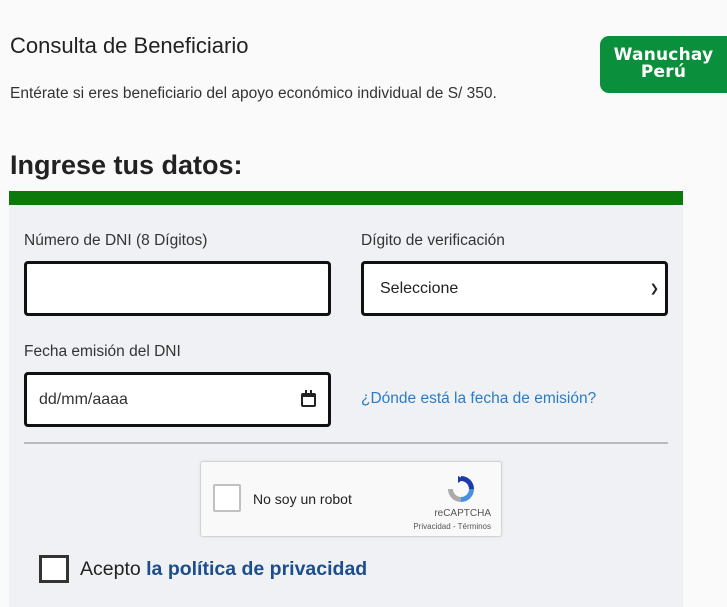  Describe the element at coordinates (346, 526) in the screenshot. I see `recaptcha-terms-link: Privacidad - Términos` at that location.